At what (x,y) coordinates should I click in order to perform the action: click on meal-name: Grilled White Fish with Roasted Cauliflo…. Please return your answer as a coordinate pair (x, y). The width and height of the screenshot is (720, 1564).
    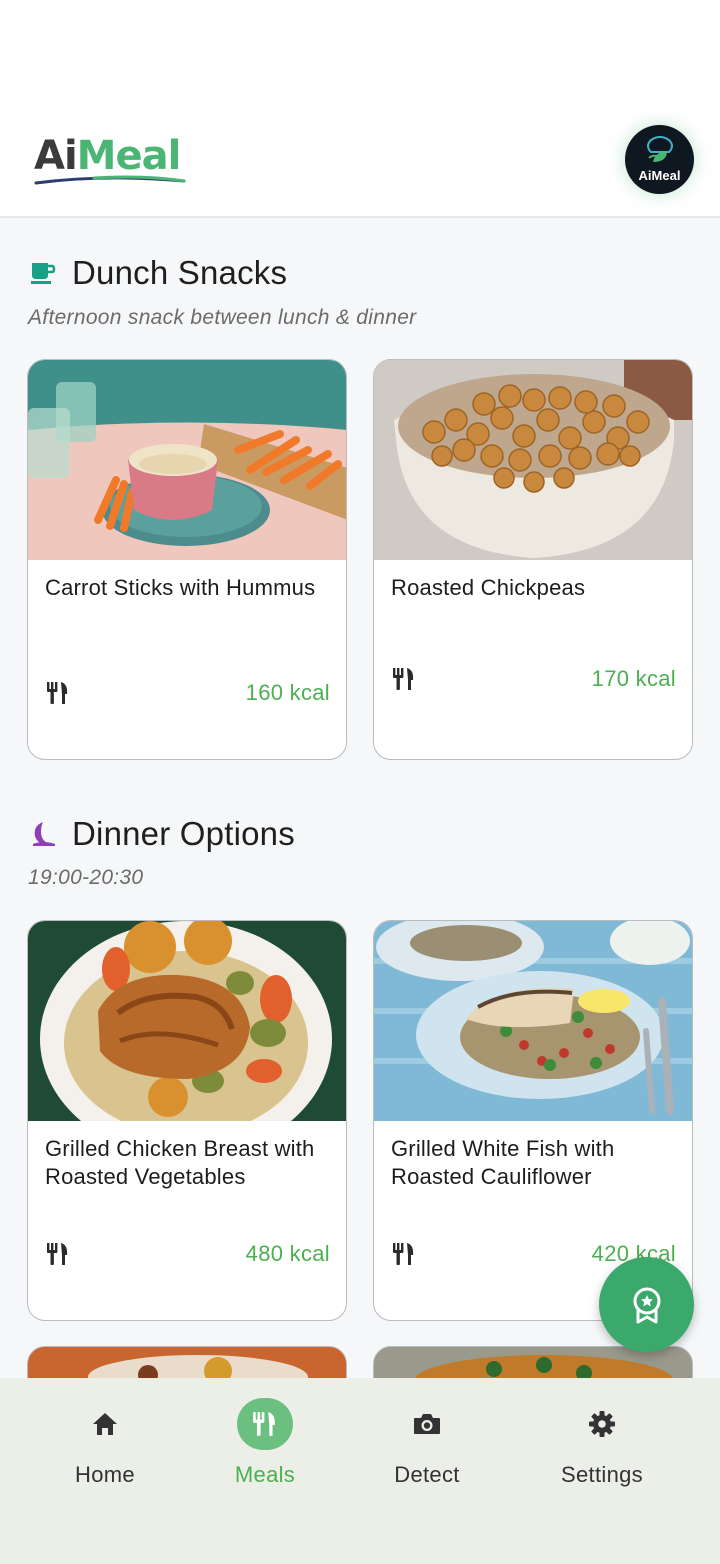
    Looking at the image, I should click on (503, 1162).